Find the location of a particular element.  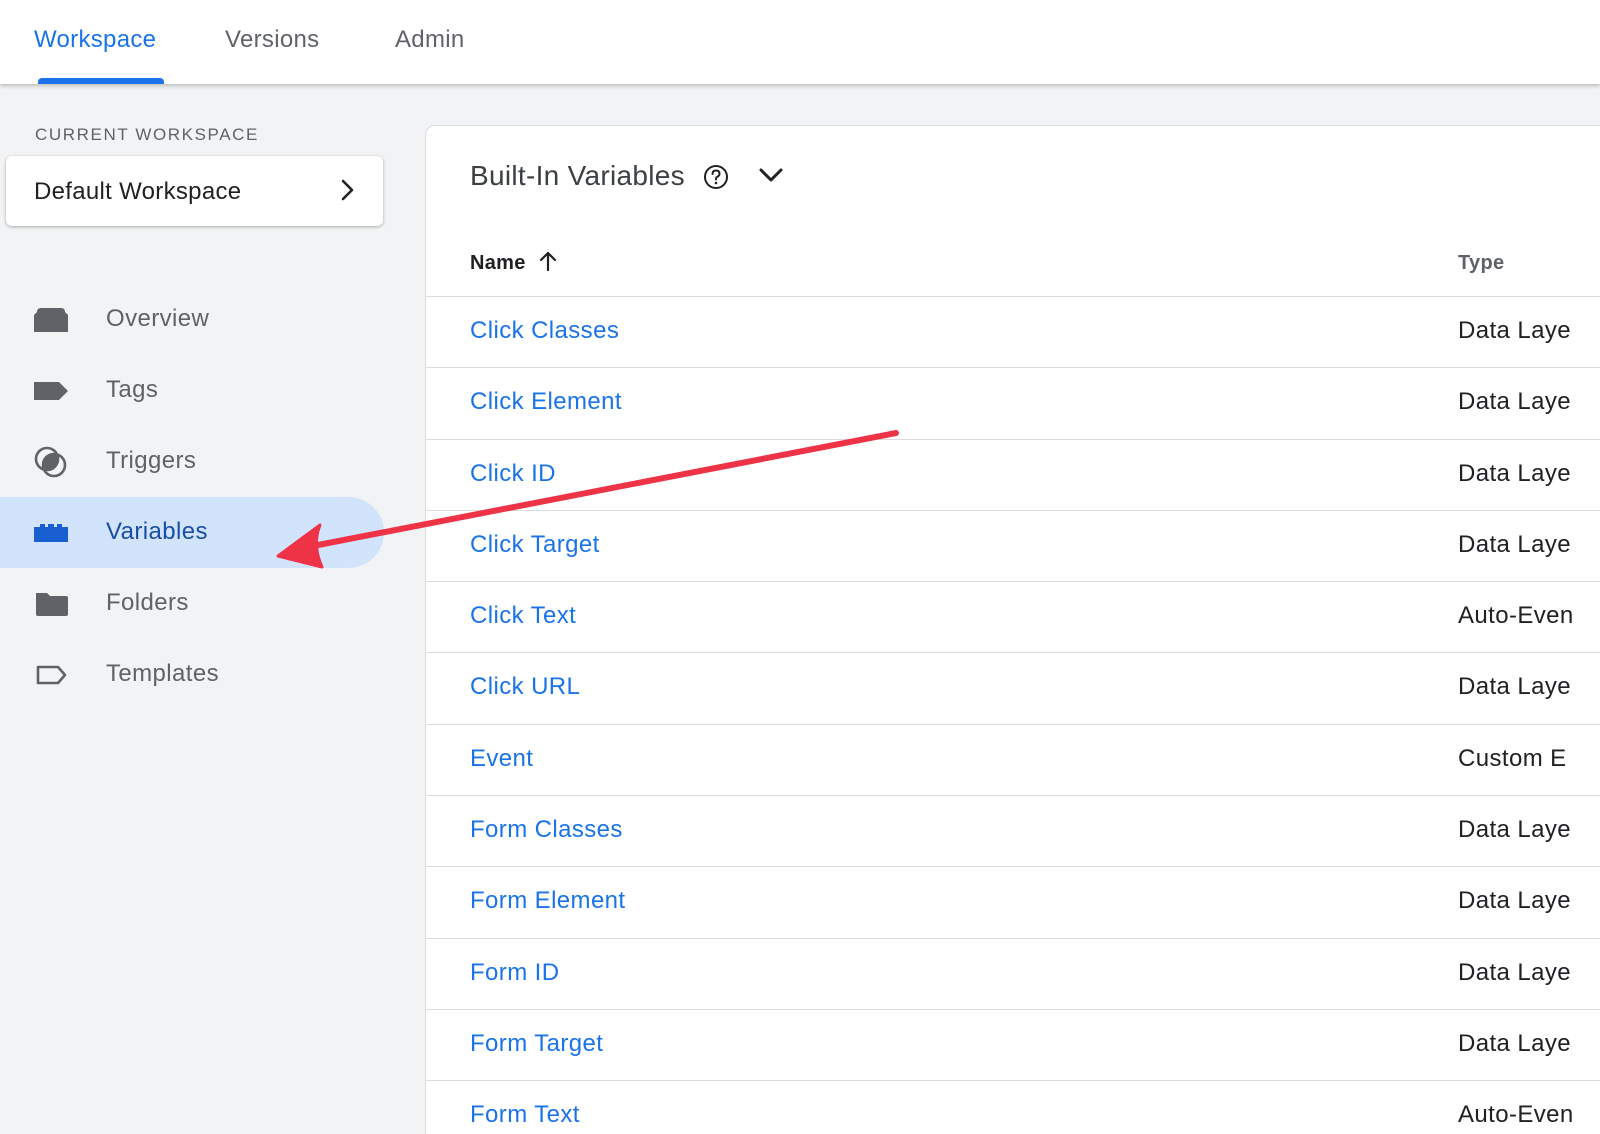

top-navigation-bar: Workspace Versions Admin is located at coordinates (800, 42).